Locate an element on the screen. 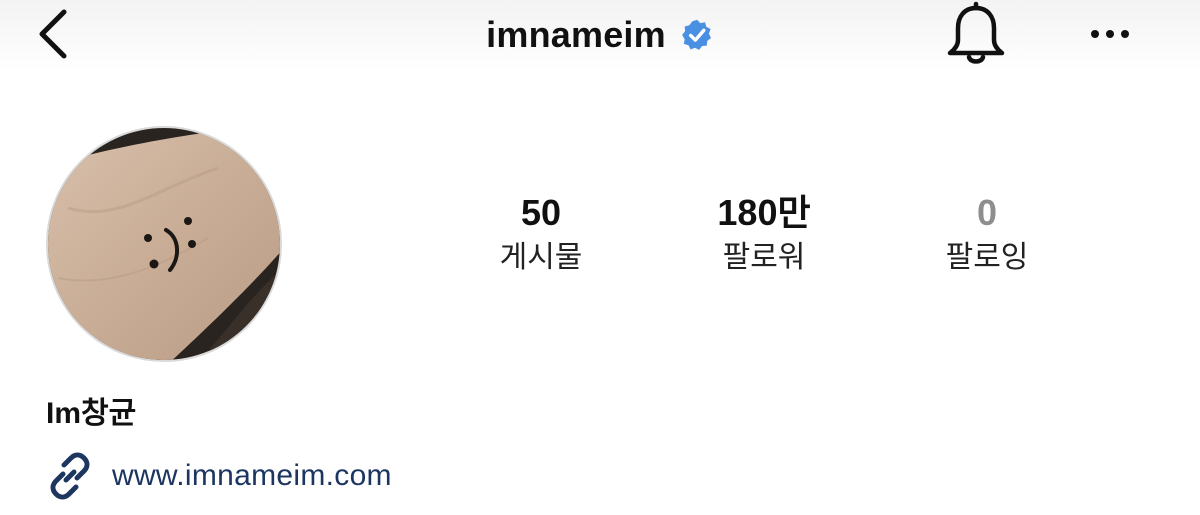 The image size is (1200, 515). top-navigation-bar: imnameim is located at coordinates (600, 36).